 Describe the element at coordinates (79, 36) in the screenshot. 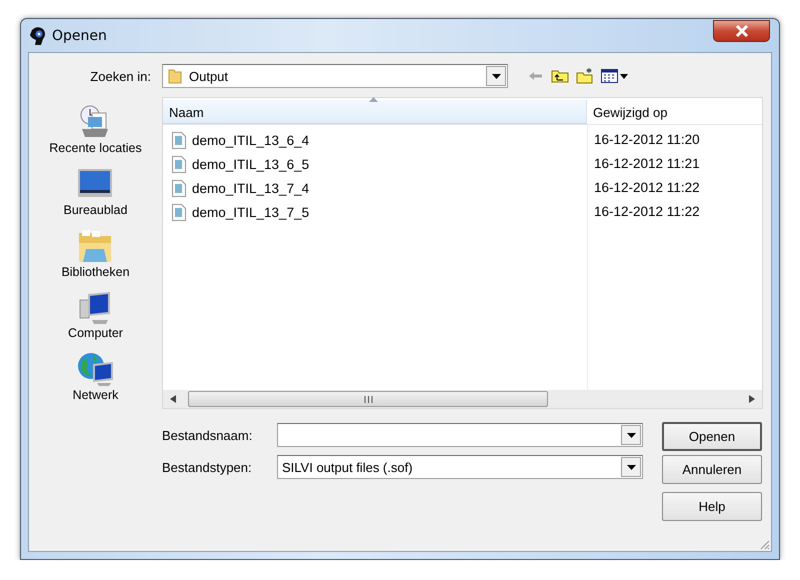

I see `window-title: Openen` at that location.